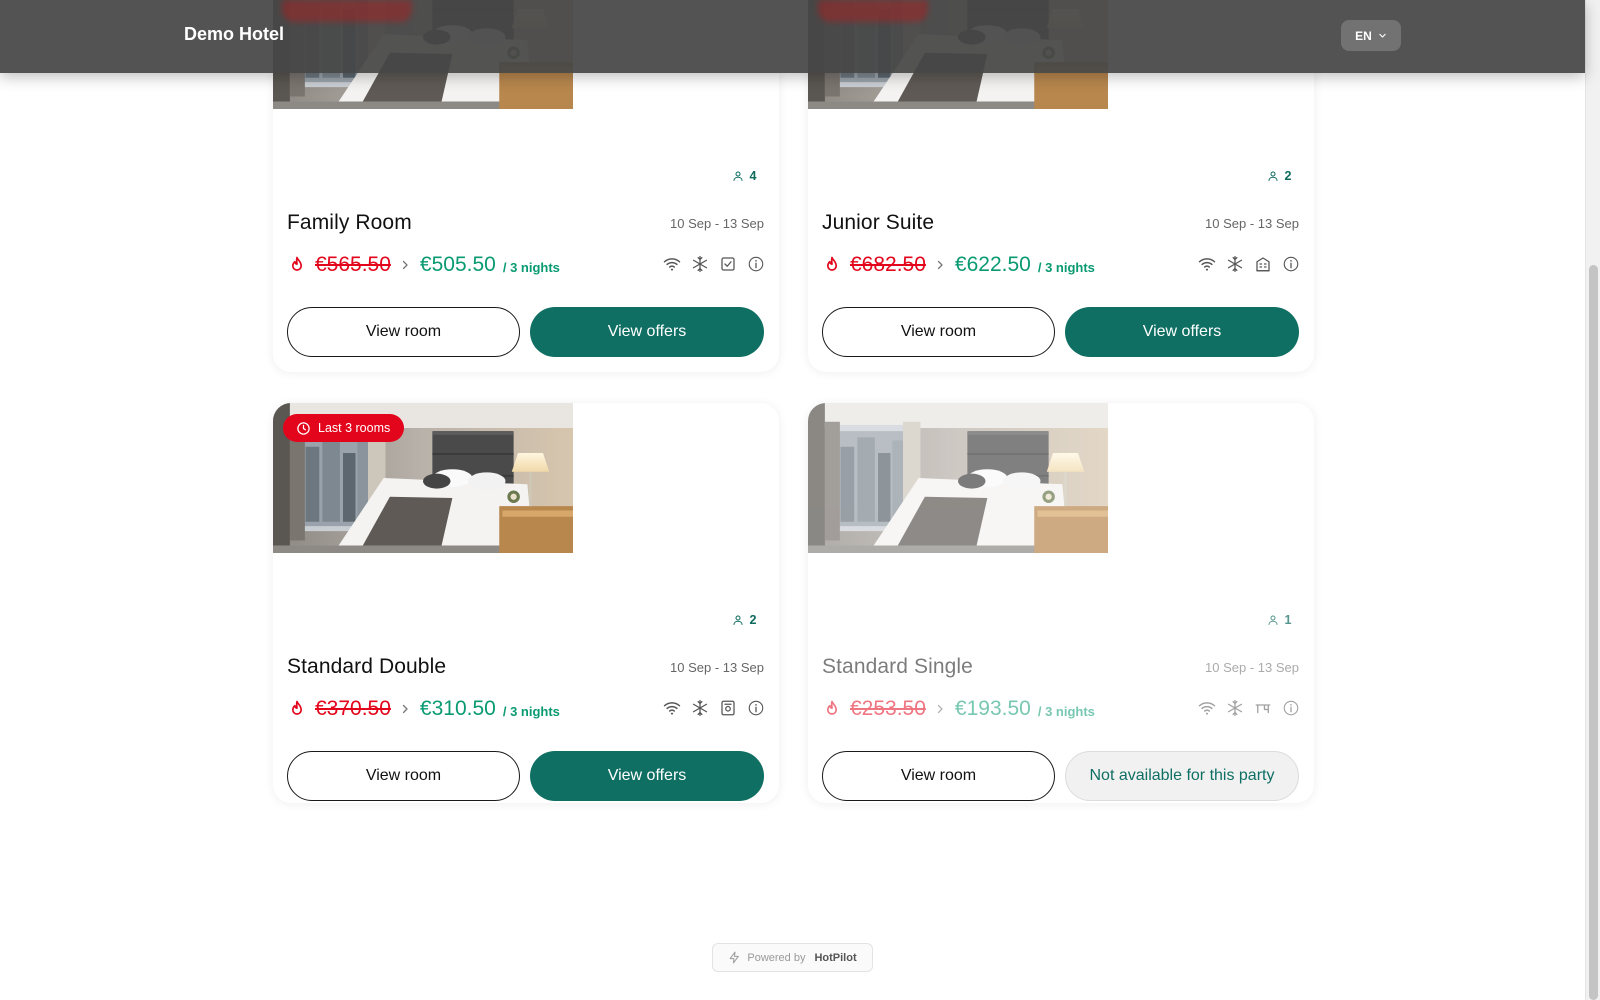 Image resolution: width=1600 pixels, height=1000 pixels. Describe the element at coordinates (776, 957) in the screenshot. I see `powered-by-label: Powered by` at that location.